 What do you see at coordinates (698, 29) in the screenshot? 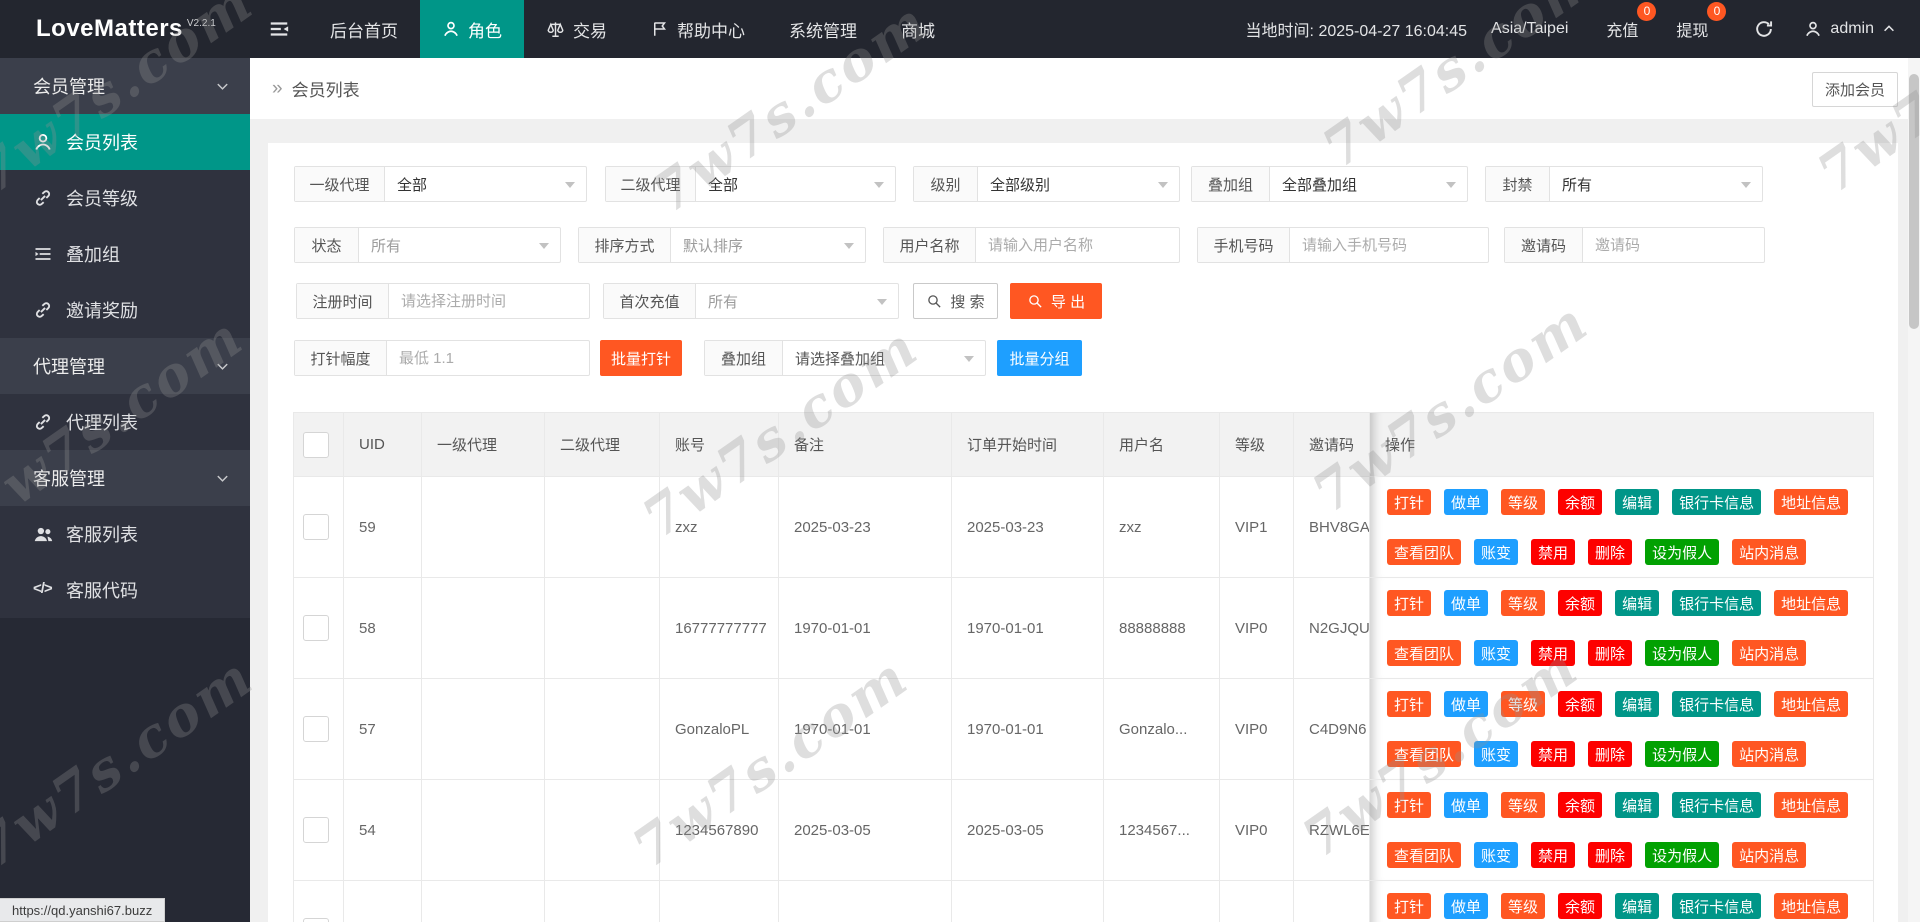
I see `topnav-help-center: 帮助中心` at bounding box center [698, 29].